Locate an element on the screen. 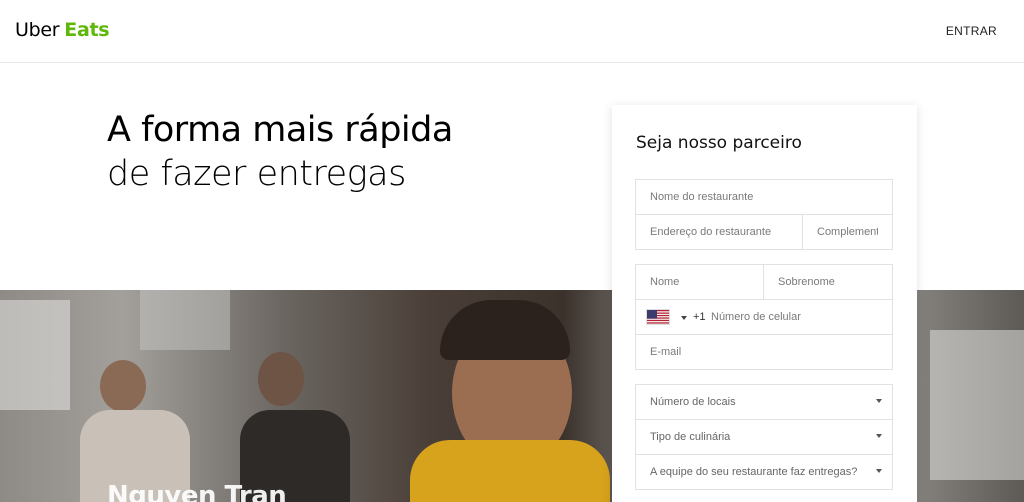 Image resolution: width=1024 pixels, height=502 pixels. complement-field is located at coordinates (847, 232).